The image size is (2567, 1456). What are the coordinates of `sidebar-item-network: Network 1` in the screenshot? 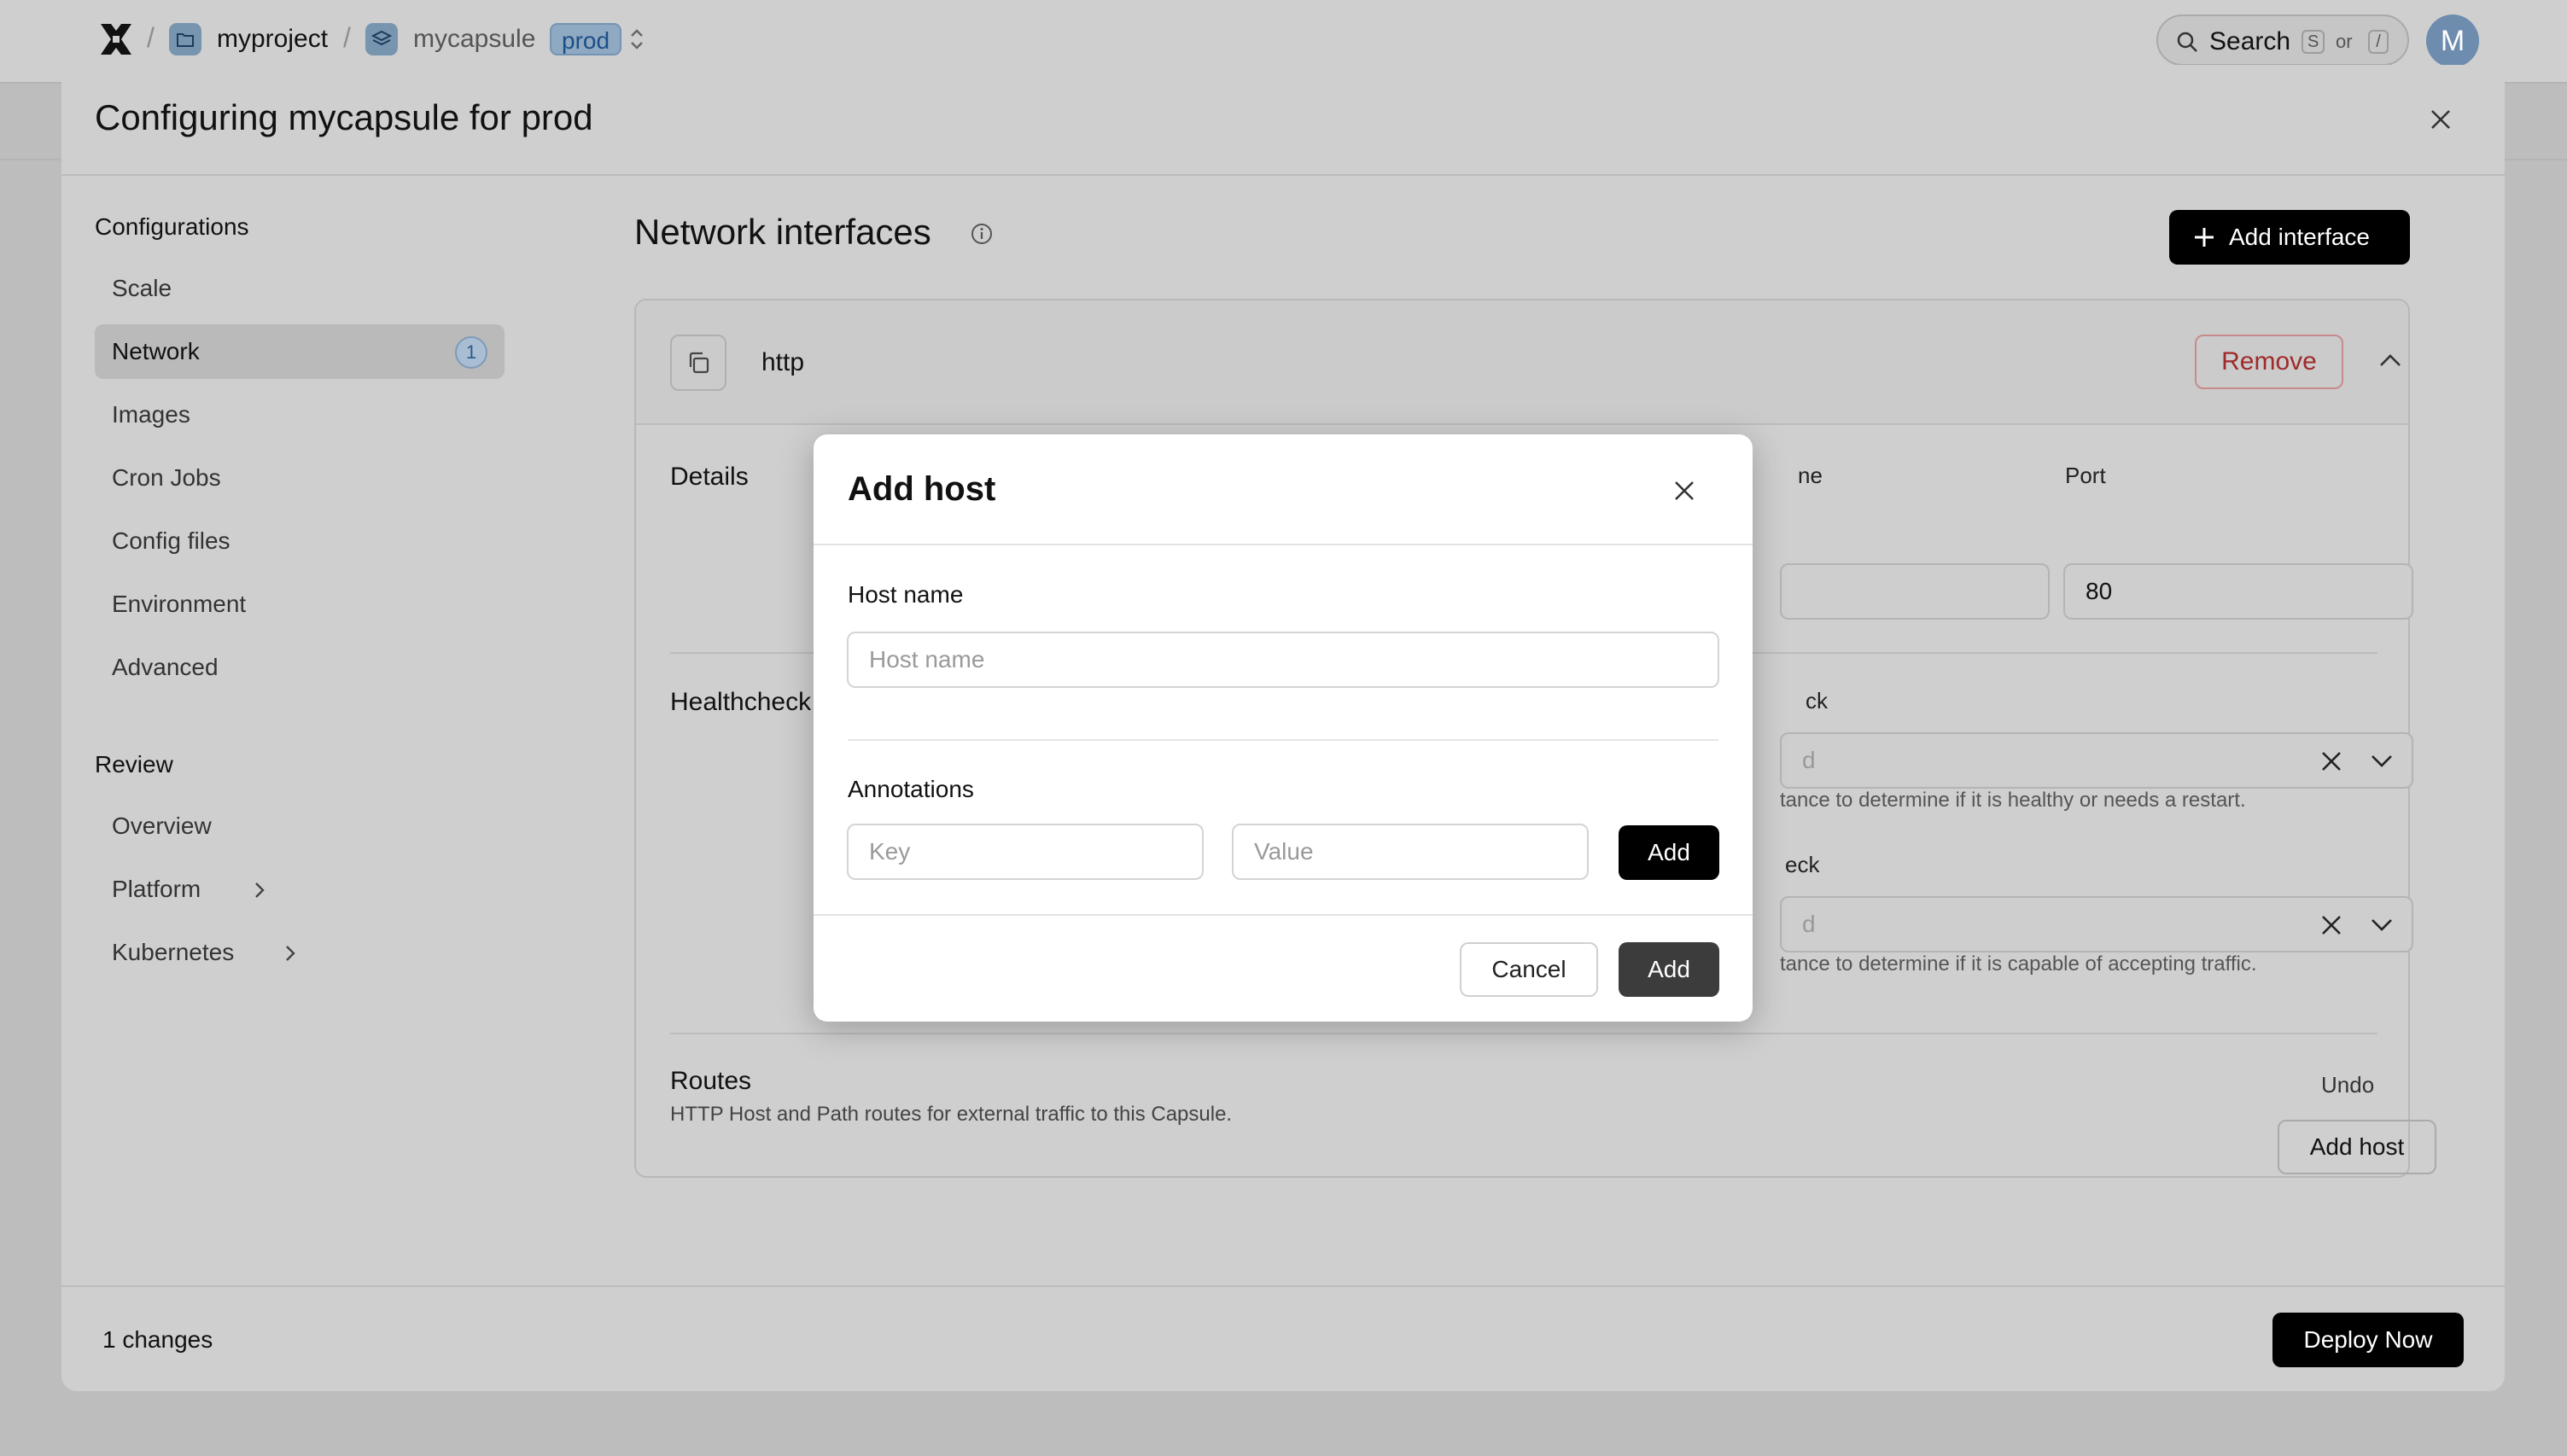 It's located at (300, 351).